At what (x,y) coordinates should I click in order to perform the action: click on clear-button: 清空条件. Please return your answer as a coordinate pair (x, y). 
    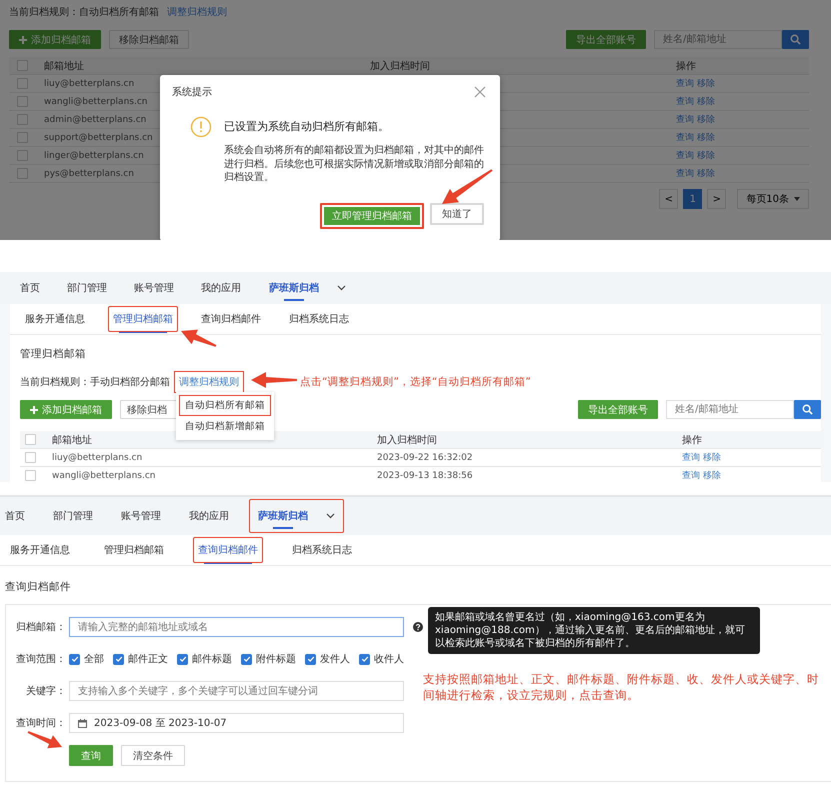
    Looking at the image, I should click on (153, 755).